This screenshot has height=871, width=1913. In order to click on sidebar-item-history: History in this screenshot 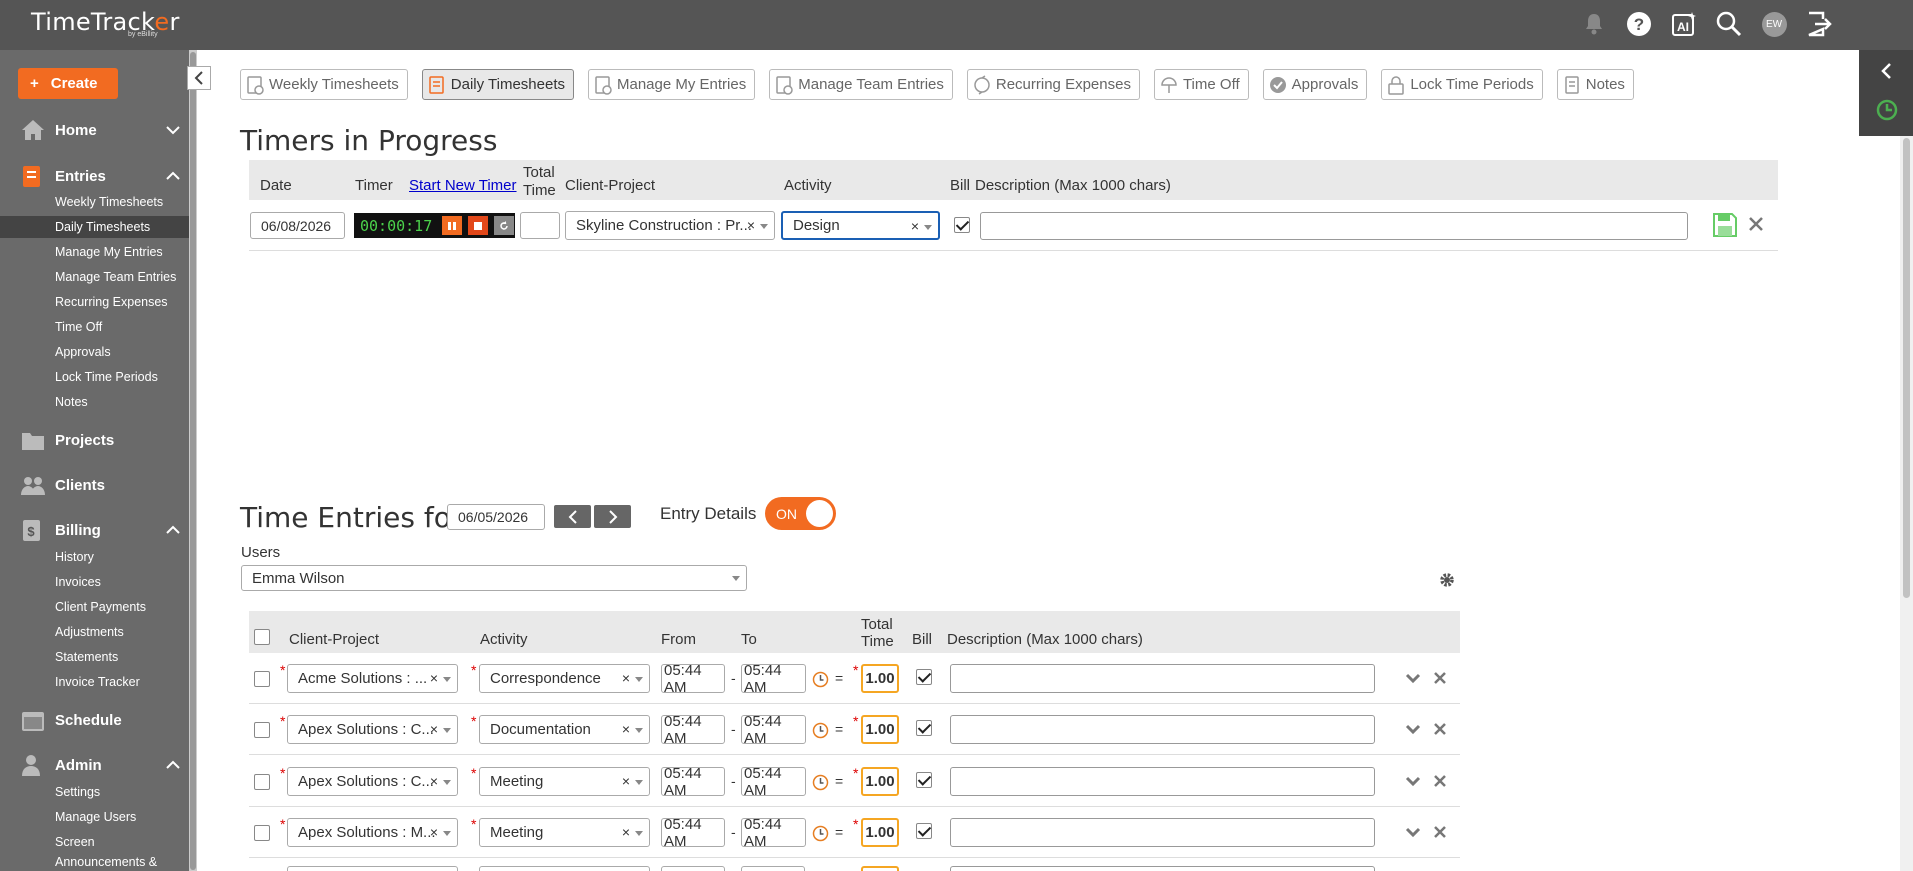, I will do `click(94, 557)`.